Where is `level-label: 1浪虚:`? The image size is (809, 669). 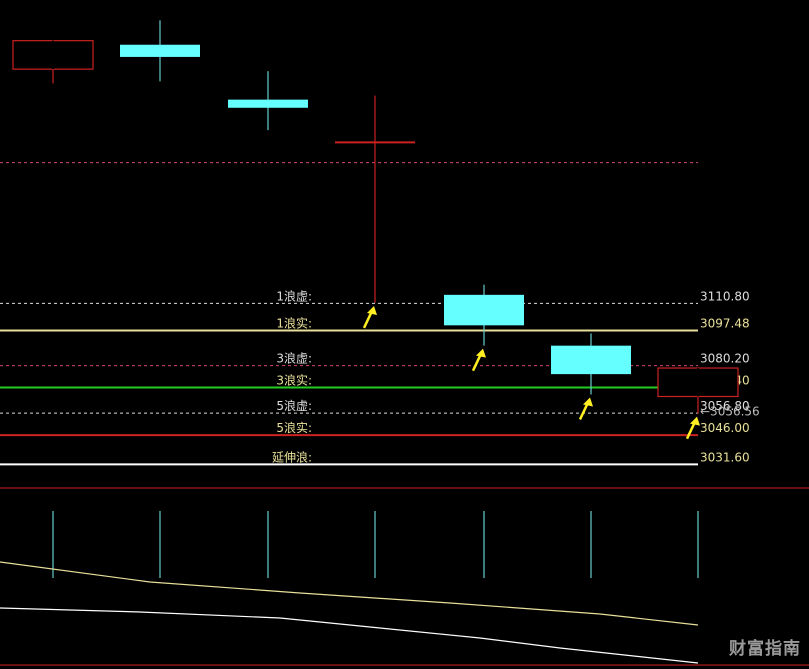
level-label: 1浪虚: is located at coordinates (294, 295).